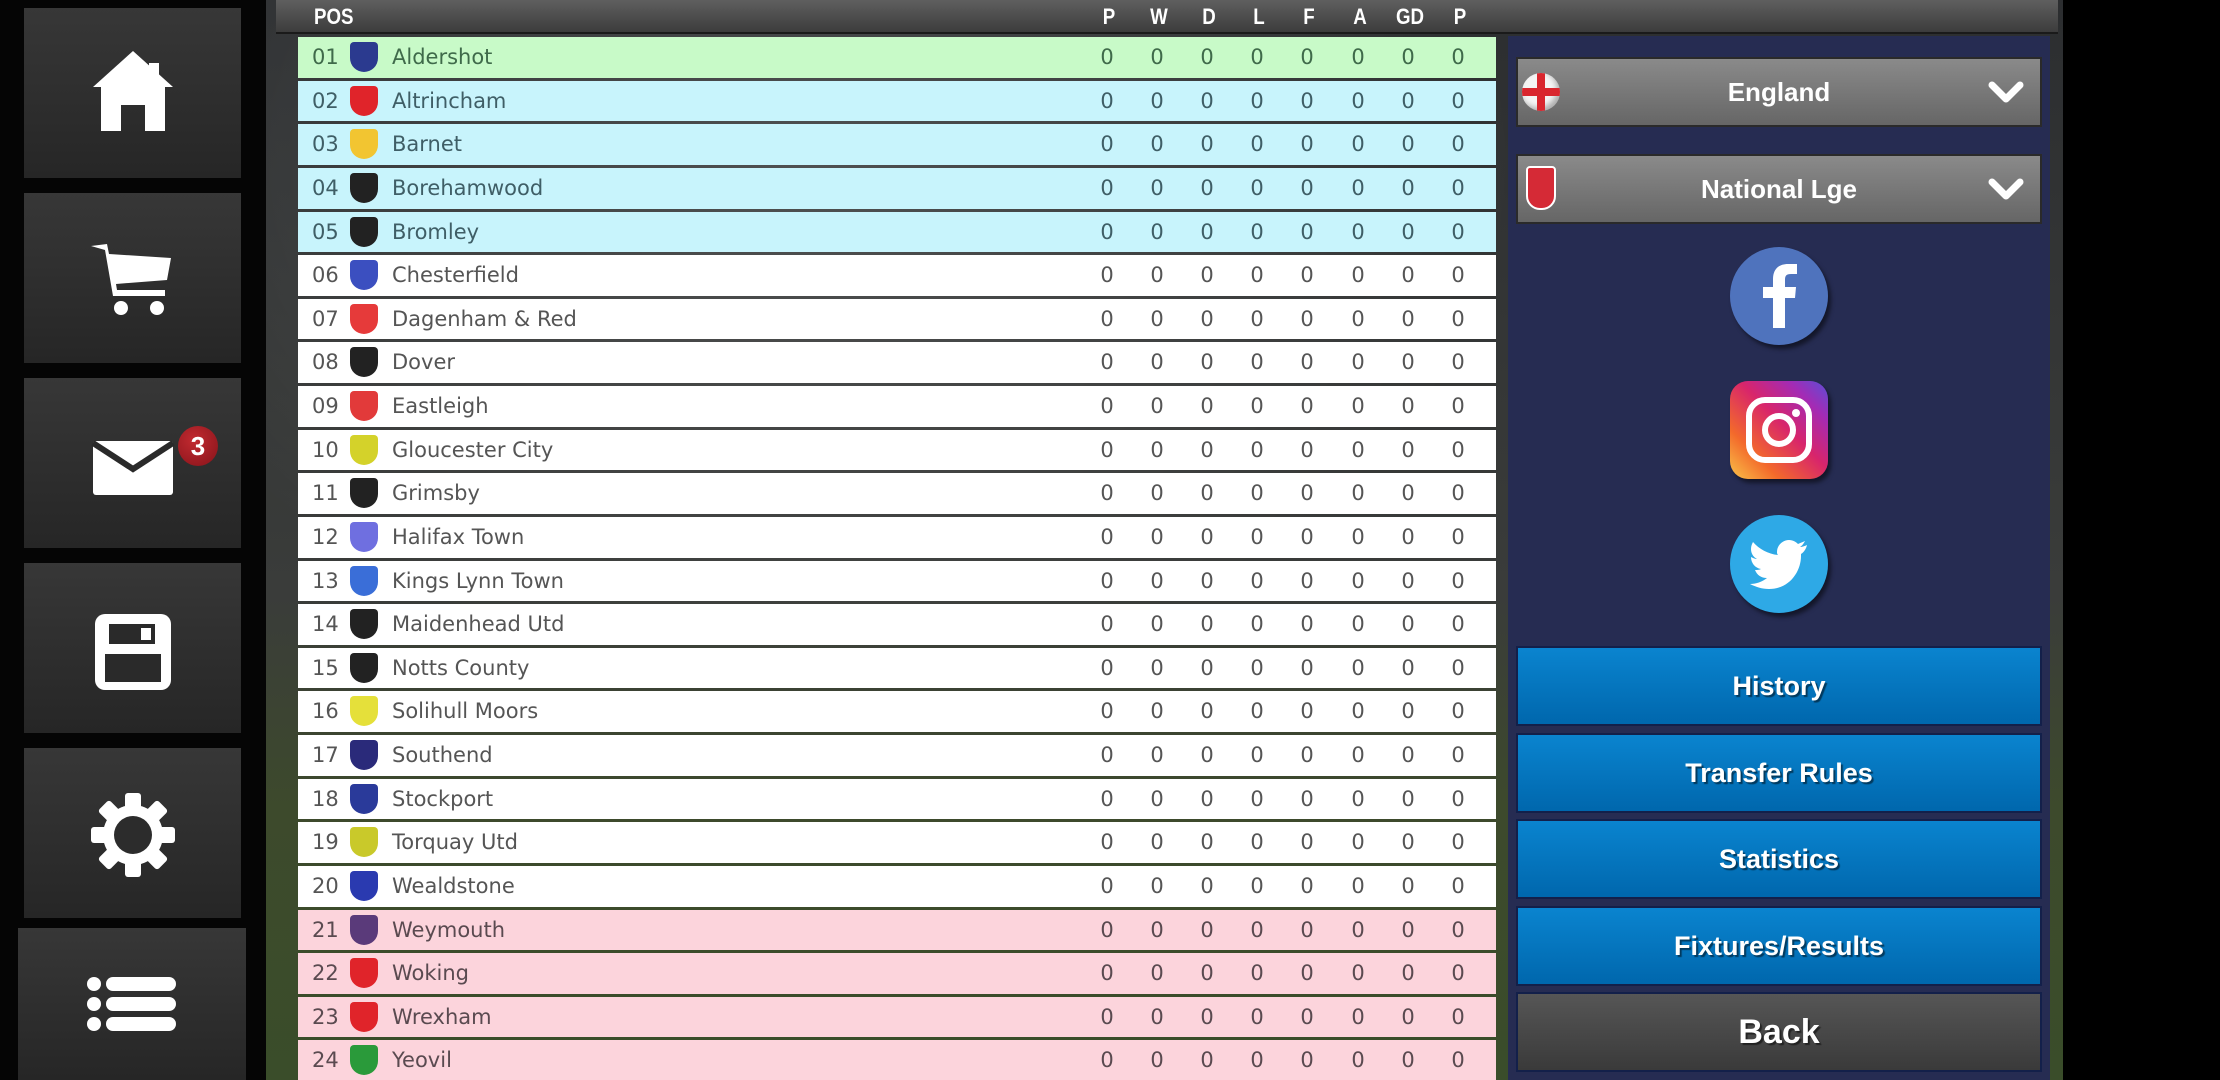 This screenshot has height=1080, width=2220. I want to click on col-drawn: D, so click(1209, 17).